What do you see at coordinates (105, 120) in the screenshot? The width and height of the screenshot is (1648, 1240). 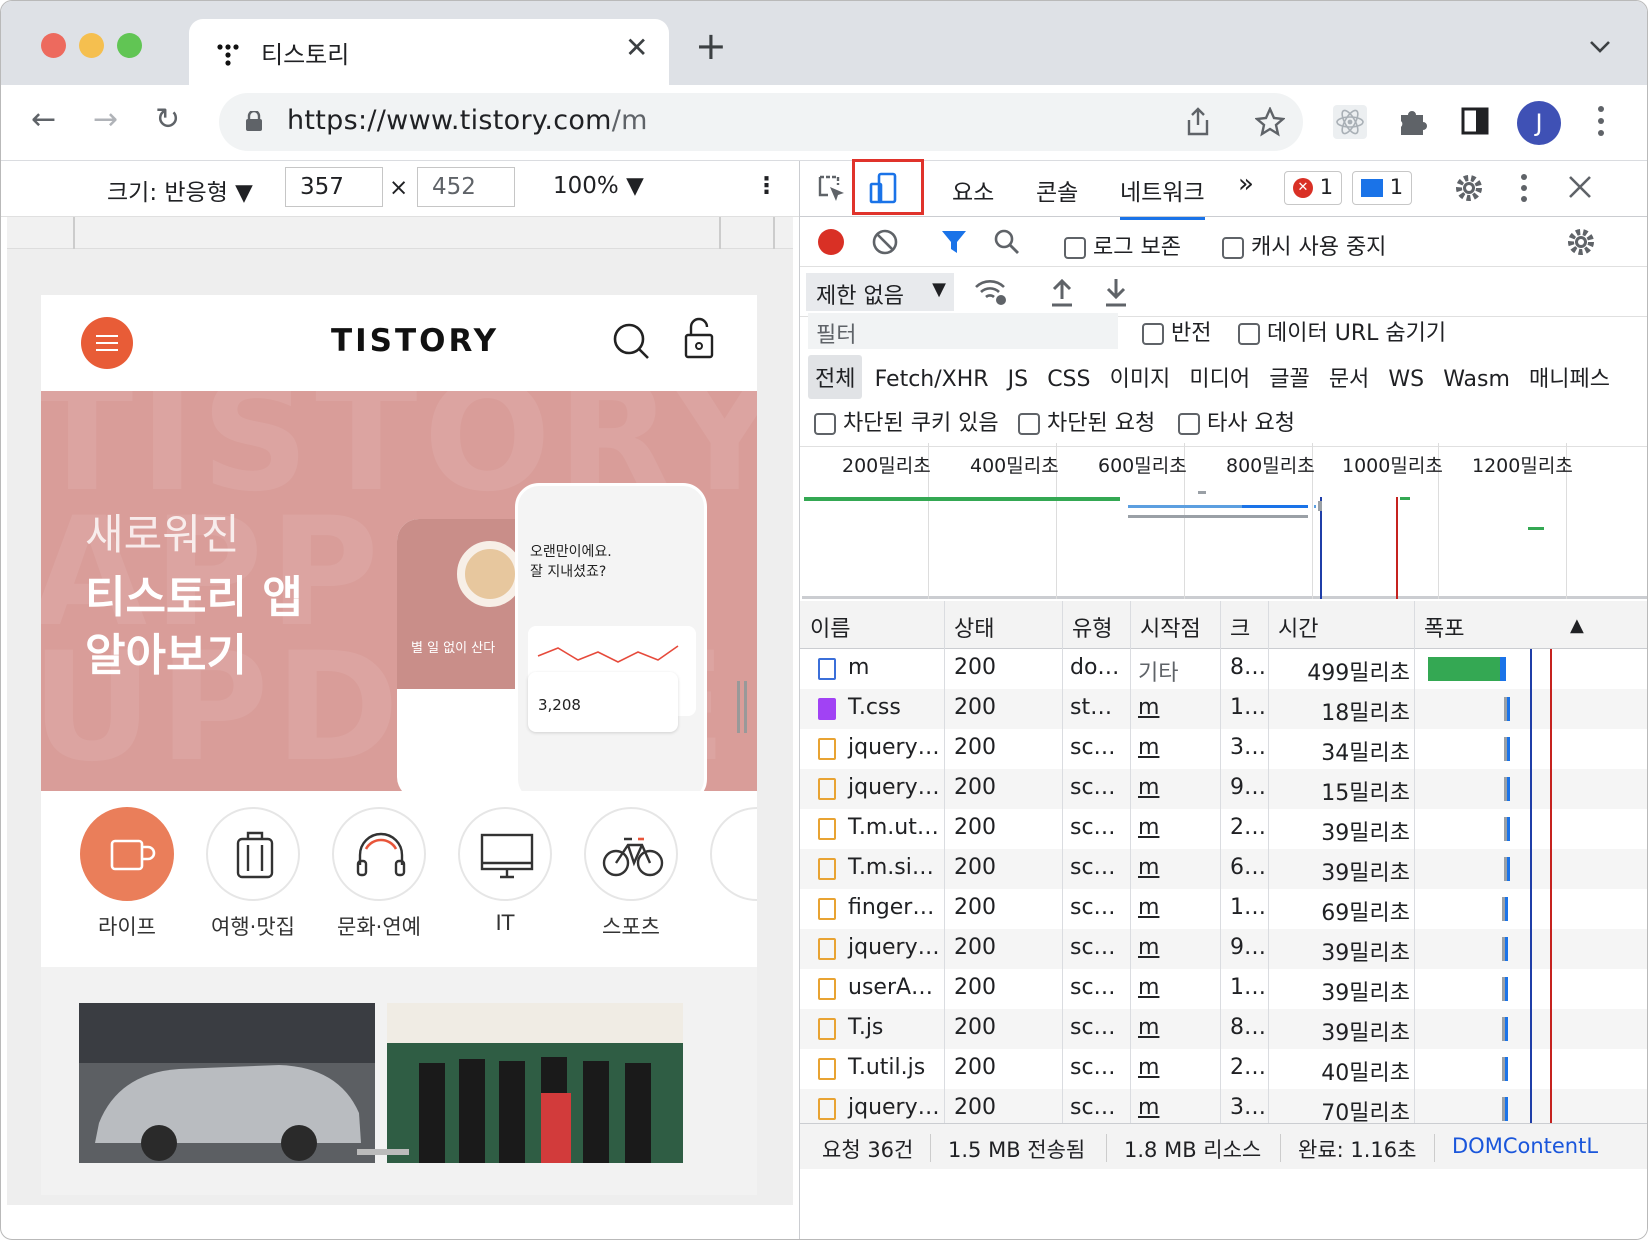 I see `forward-button: →` at bounding box center [105, 120].